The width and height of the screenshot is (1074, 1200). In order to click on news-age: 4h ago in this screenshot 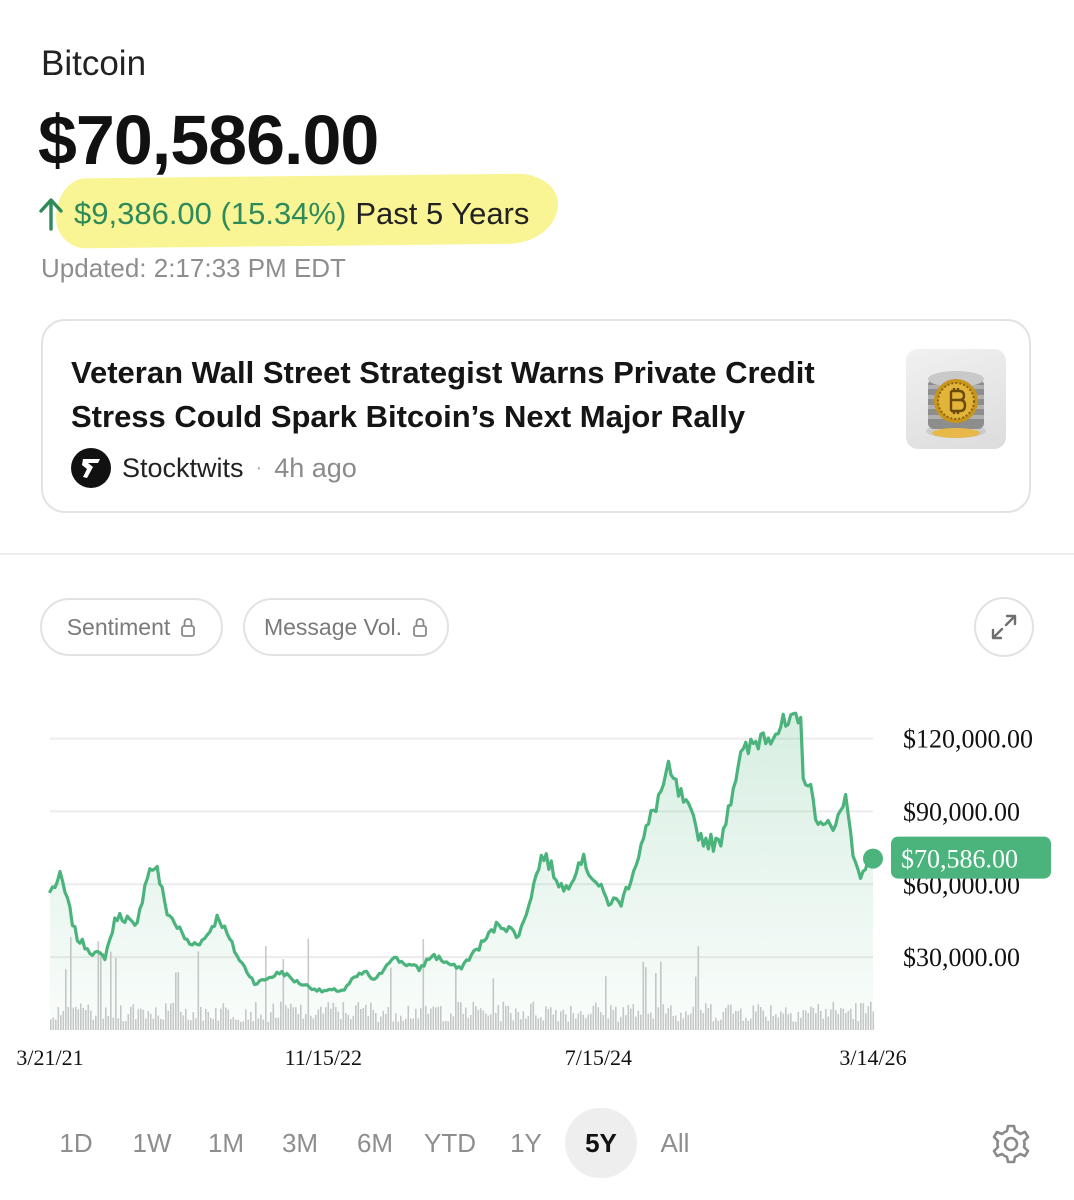, I will do `click(315, 467)`.